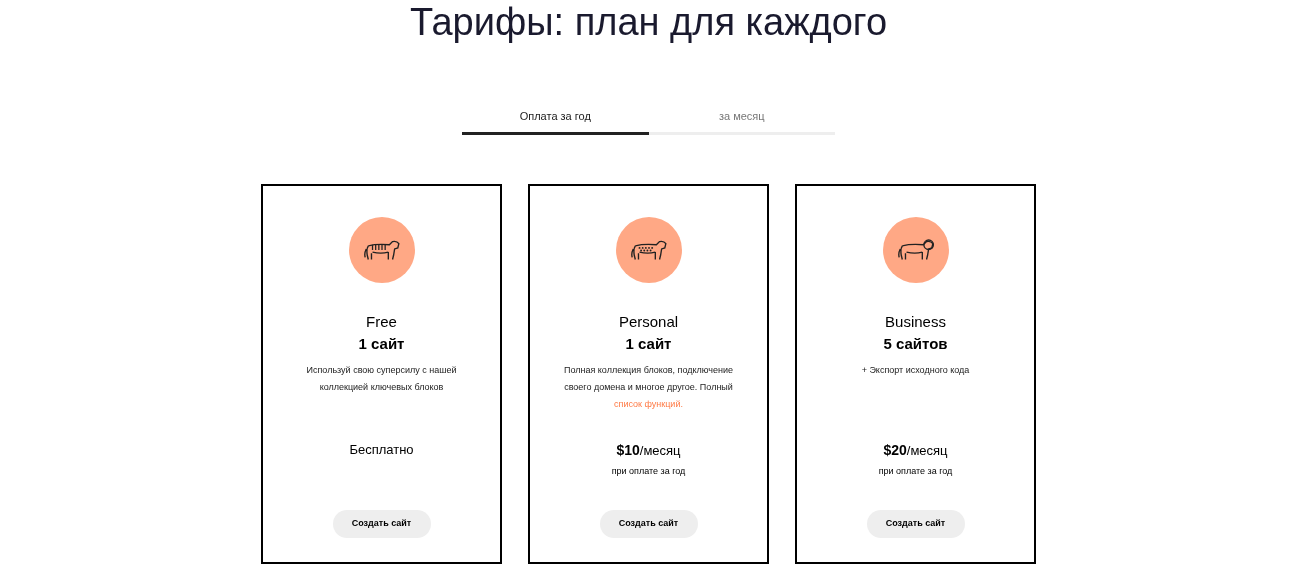  I want to click on plan-description: + Экспорт исходного кода, so click(915, 370).